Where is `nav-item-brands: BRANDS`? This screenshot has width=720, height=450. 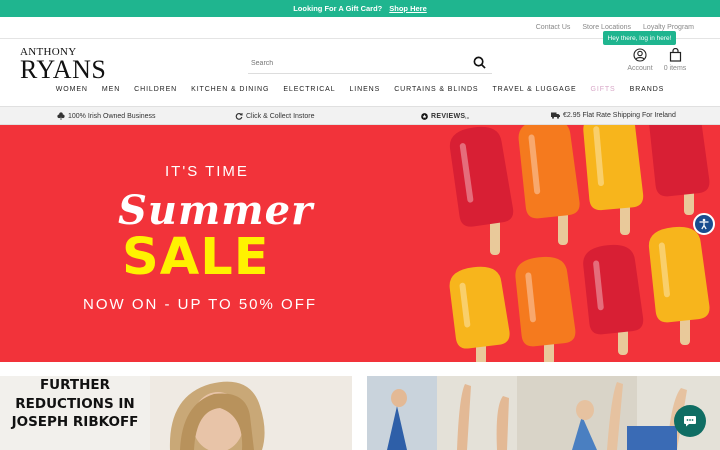
nav-item-brands: BRANDS is located at coordinates (647, 93).